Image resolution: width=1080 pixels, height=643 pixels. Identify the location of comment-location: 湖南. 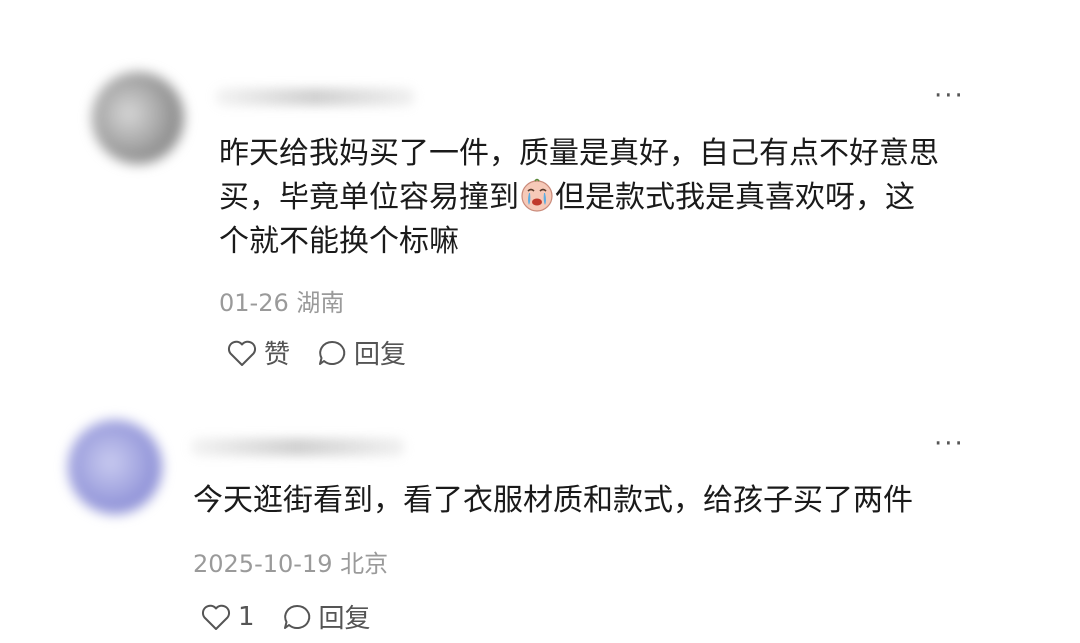
(320, 303).